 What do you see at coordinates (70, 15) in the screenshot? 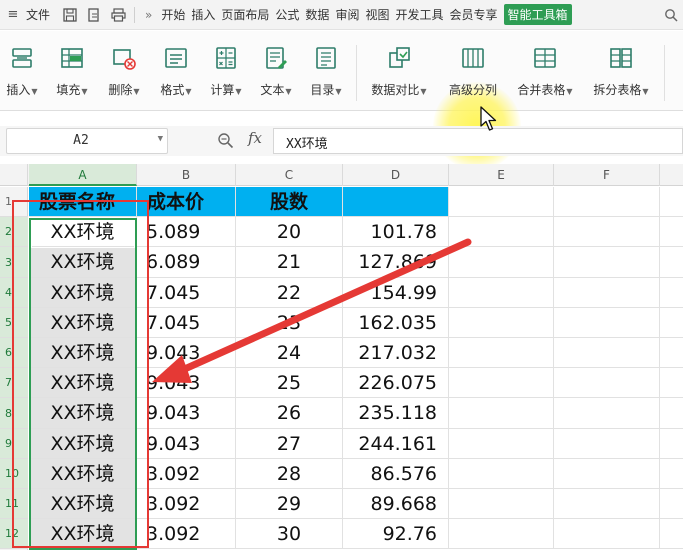
I see `save-icon` at bounding box center [70, 15].